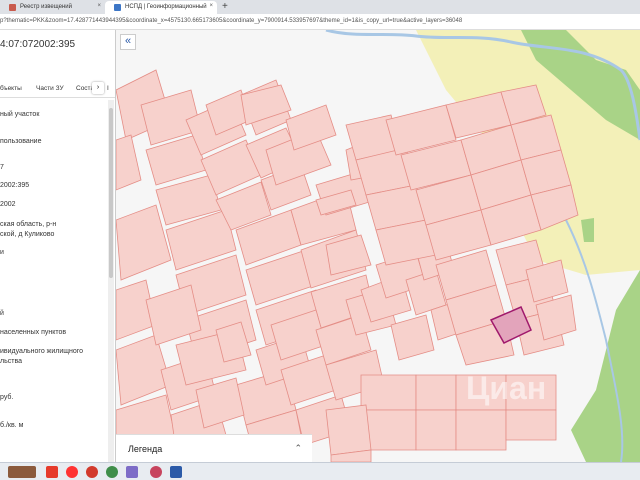  Describe the element at coordinates (225, 6) in the screenshot. I see `new-tab-button: +` at that location.